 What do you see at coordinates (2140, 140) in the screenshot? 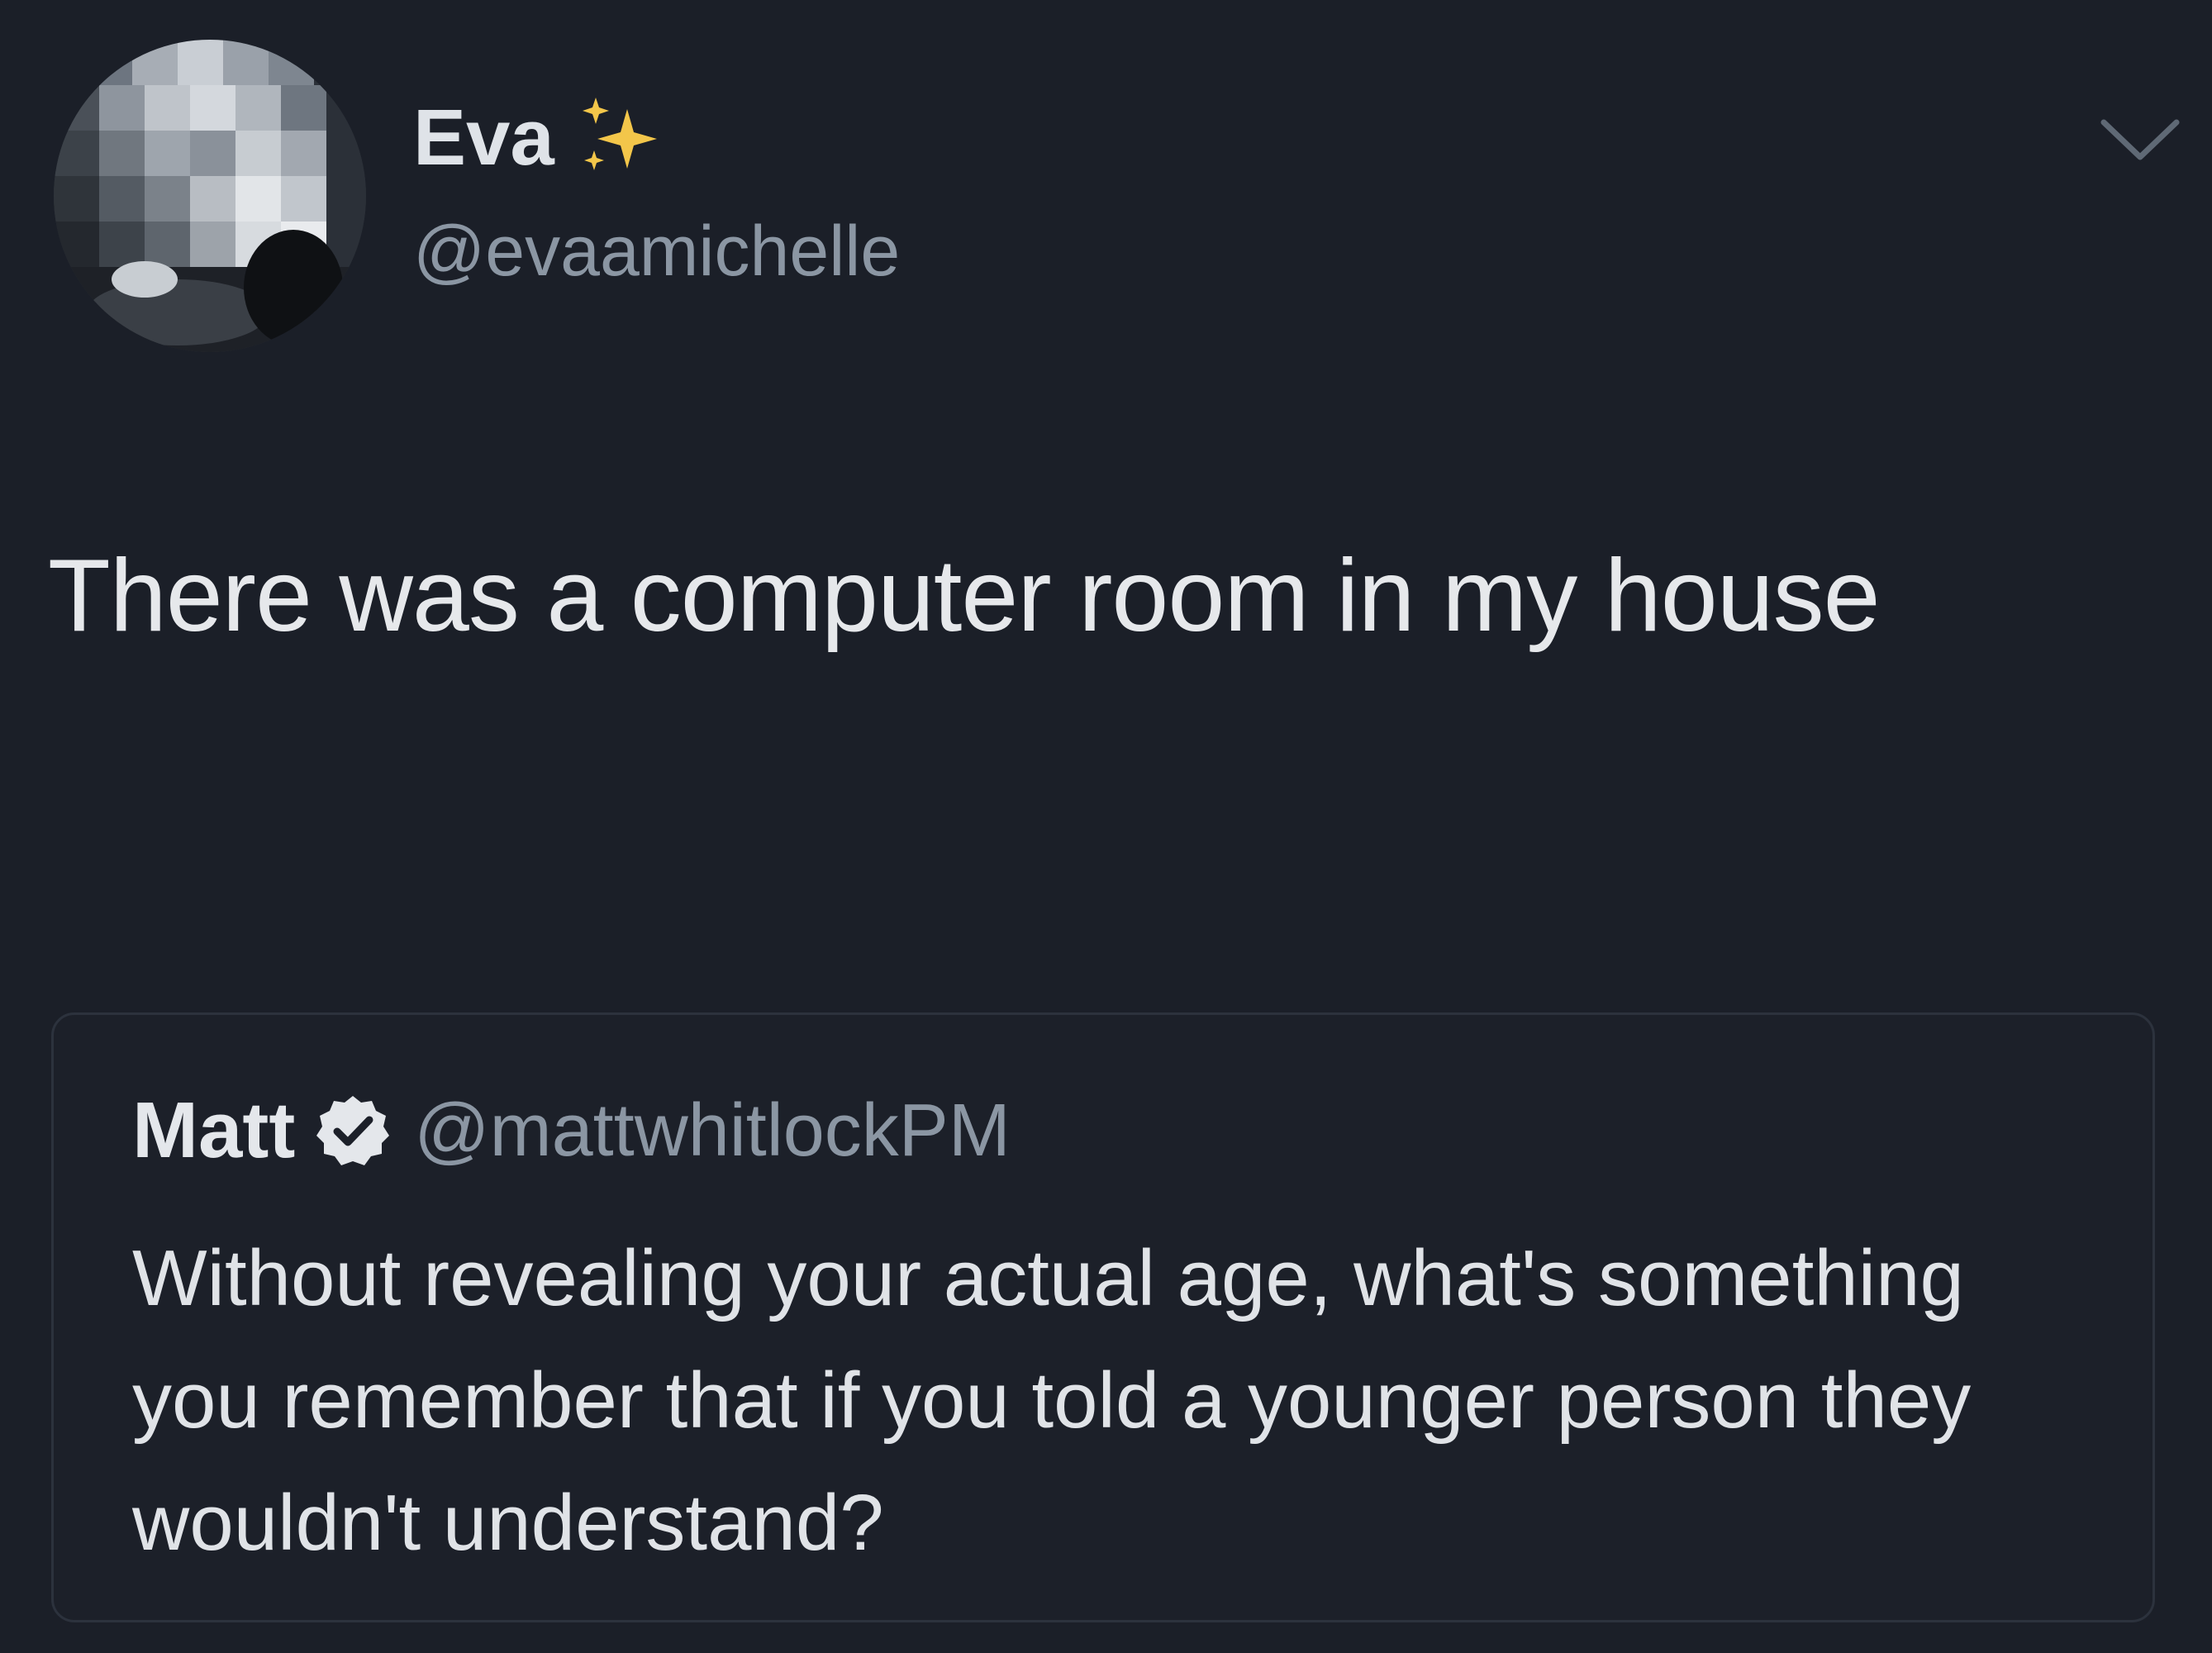
I see `chevron-down-icon` at bounding box center [2140, 140].